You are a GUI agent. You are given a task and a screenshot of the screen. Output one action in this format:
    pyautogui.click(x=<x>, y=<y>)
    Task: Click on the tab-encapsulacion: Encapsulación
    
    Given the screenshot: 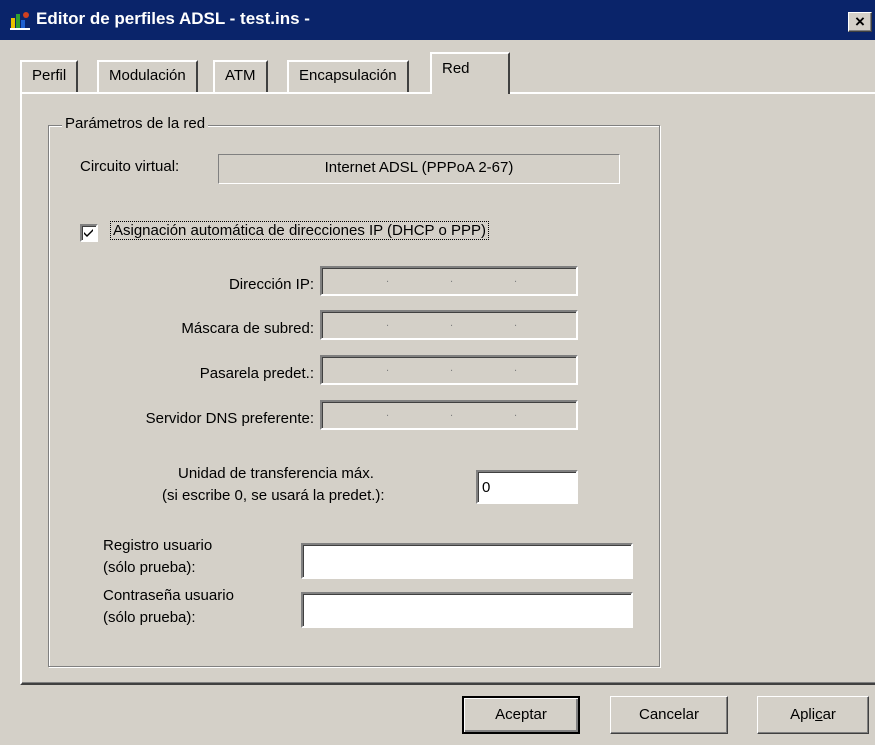 What is the action you would take?
    pyautogui.click(x=348, y=76)
    